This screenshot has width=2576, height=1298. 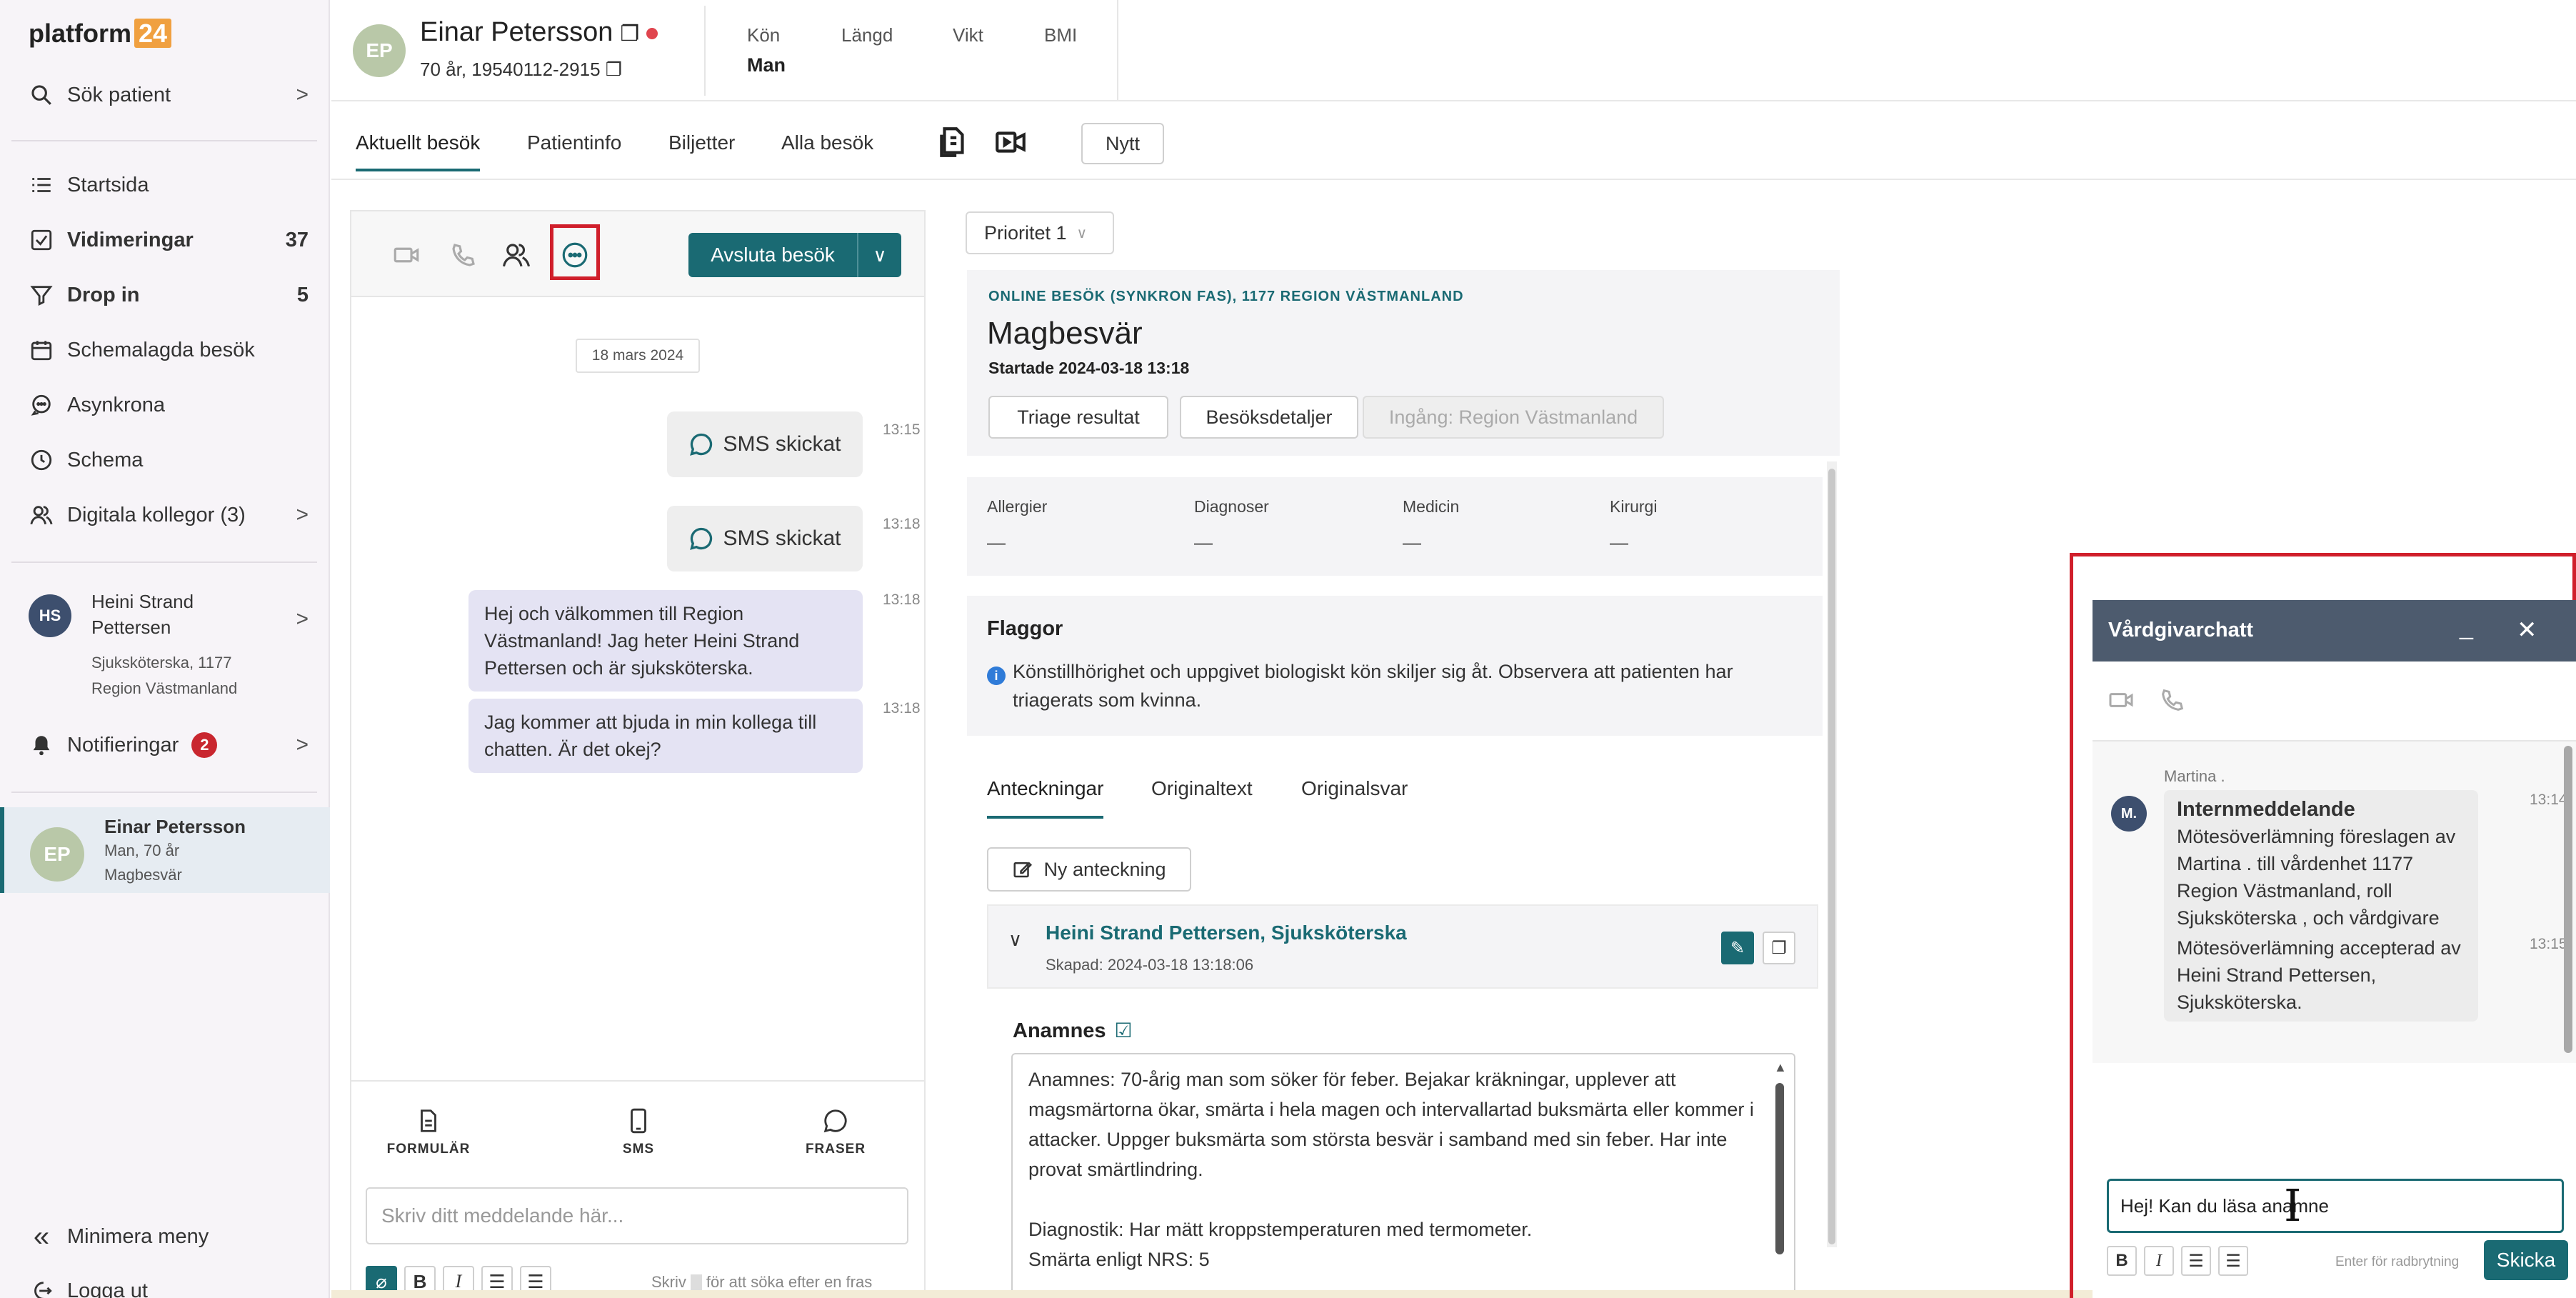 What do you see at coordinates (463, 255) in the screenshot?
I see `phone-icon` at bounding box center [463, 255].